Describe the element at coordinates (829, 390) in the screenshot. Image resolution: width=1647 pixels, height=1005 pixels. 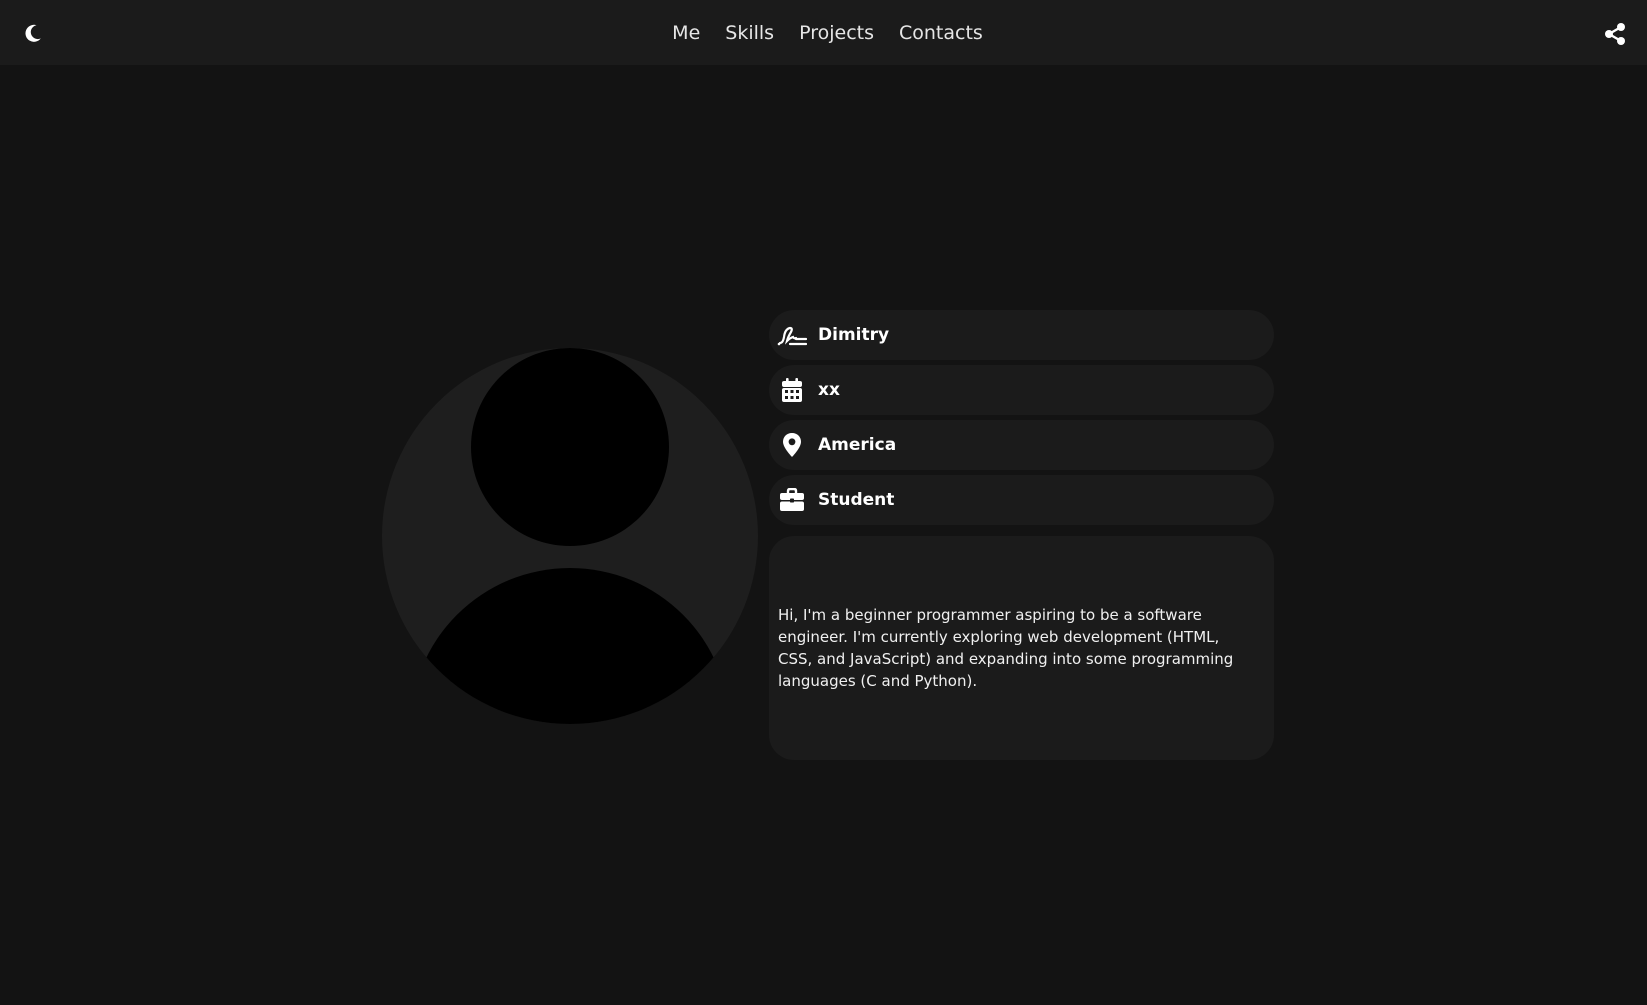
I see `profile-birthdate: xx` at that location.